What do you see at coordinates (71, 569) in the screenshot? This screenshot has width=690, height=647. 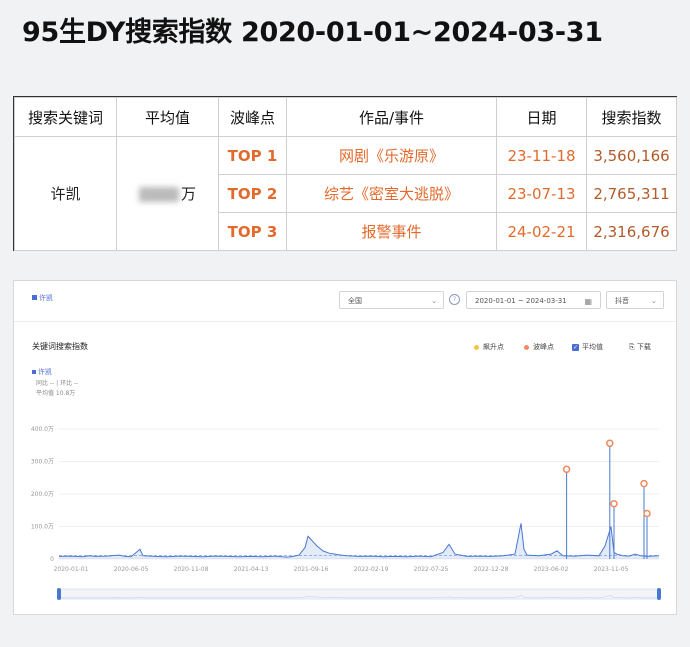 I see `x-tick-label: 2020-01-01` at bounding box center [71, 569].